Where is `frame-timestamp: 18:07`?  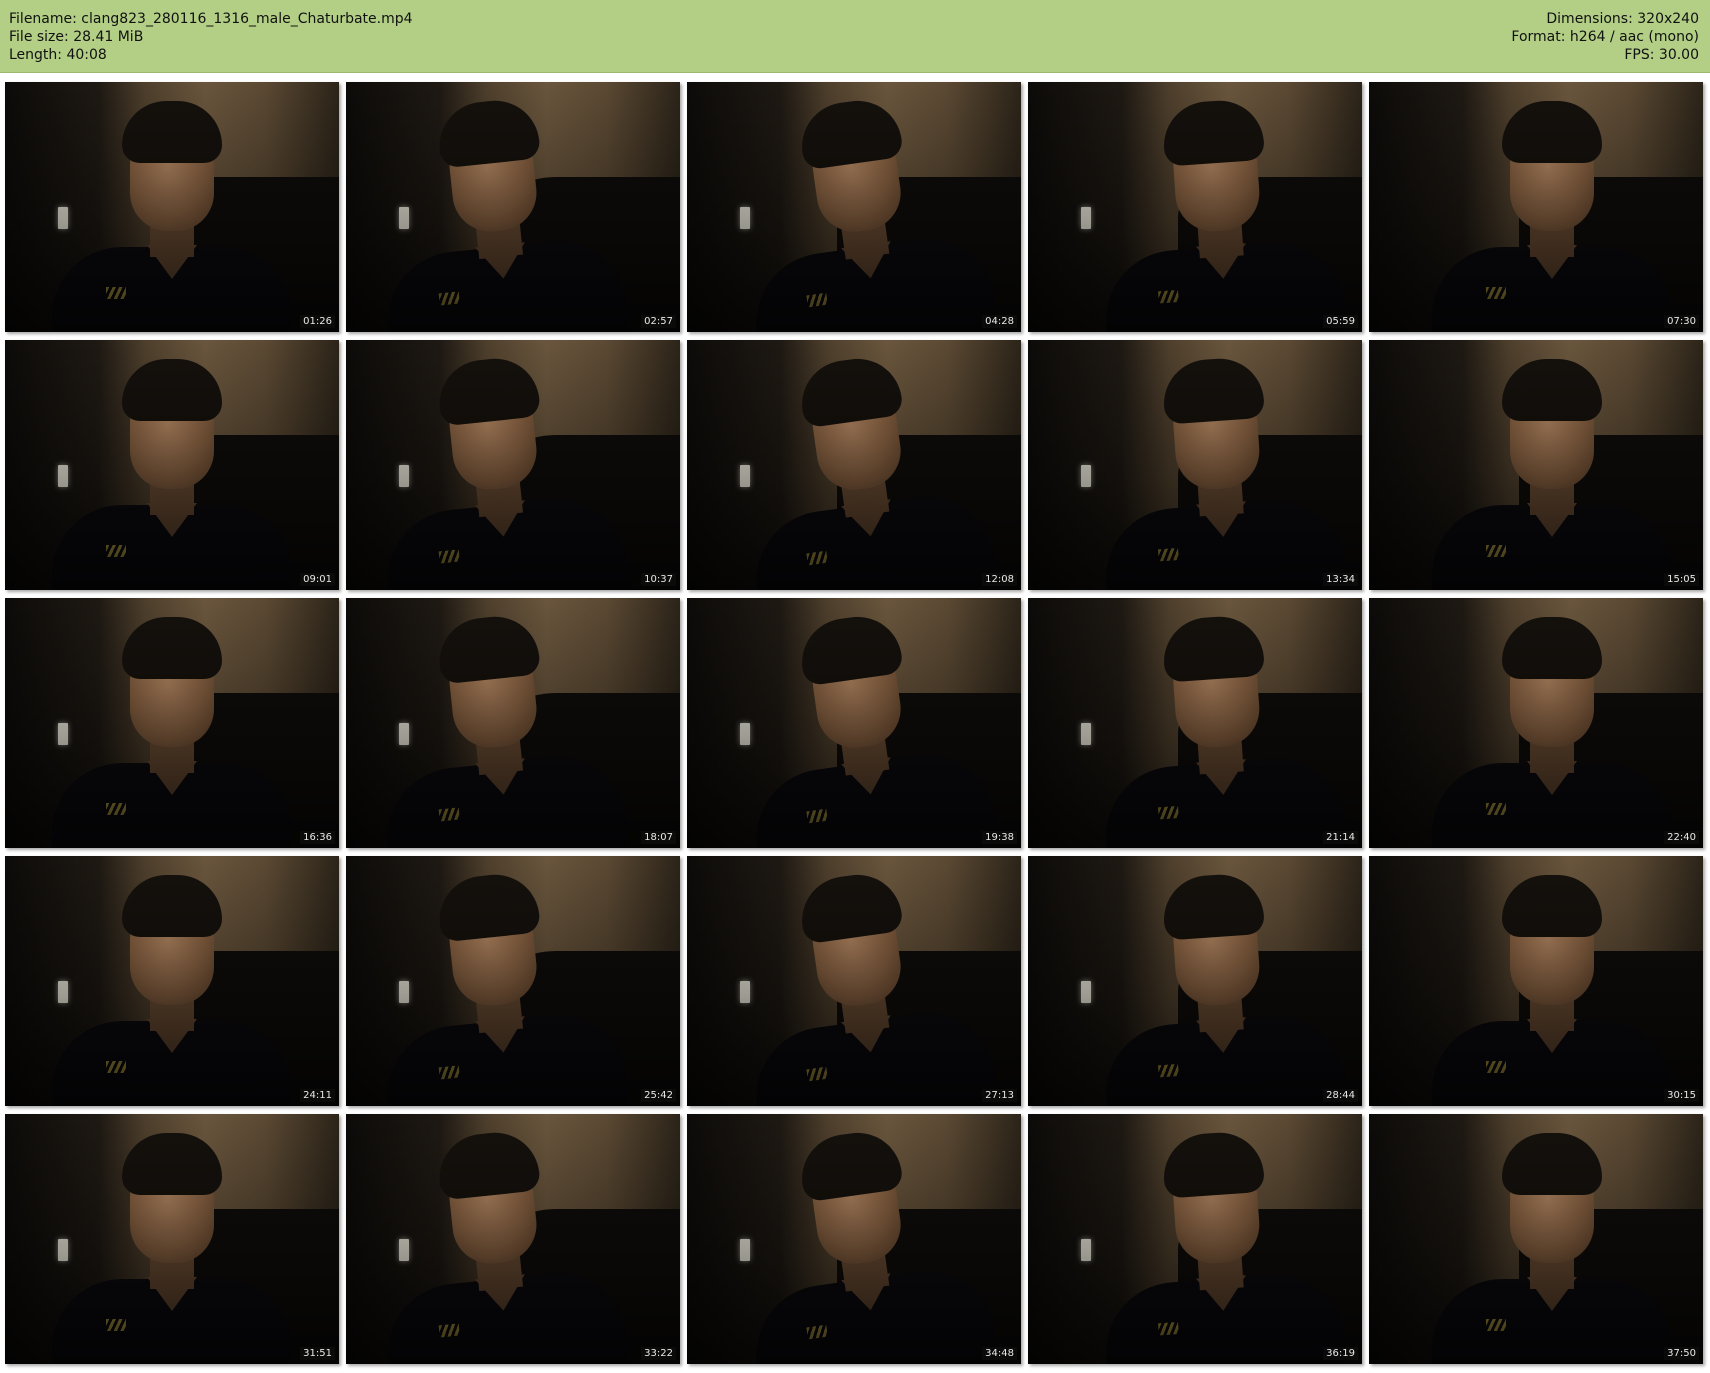
frame-timestamp: 18:07 is located at coordinates (658, 837).